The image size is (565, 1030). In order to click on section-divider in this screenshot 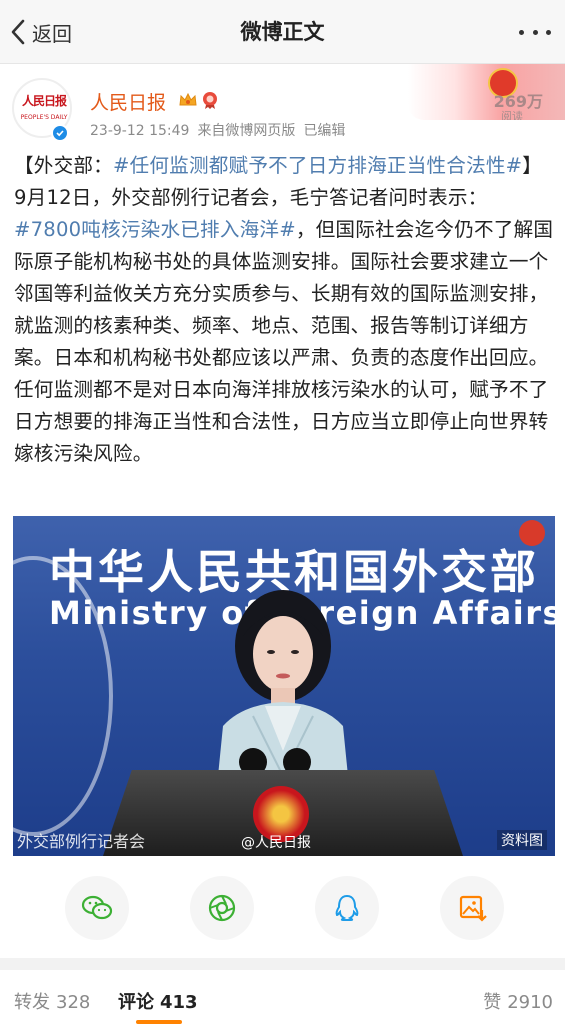, I will do `click(282, 964)`.